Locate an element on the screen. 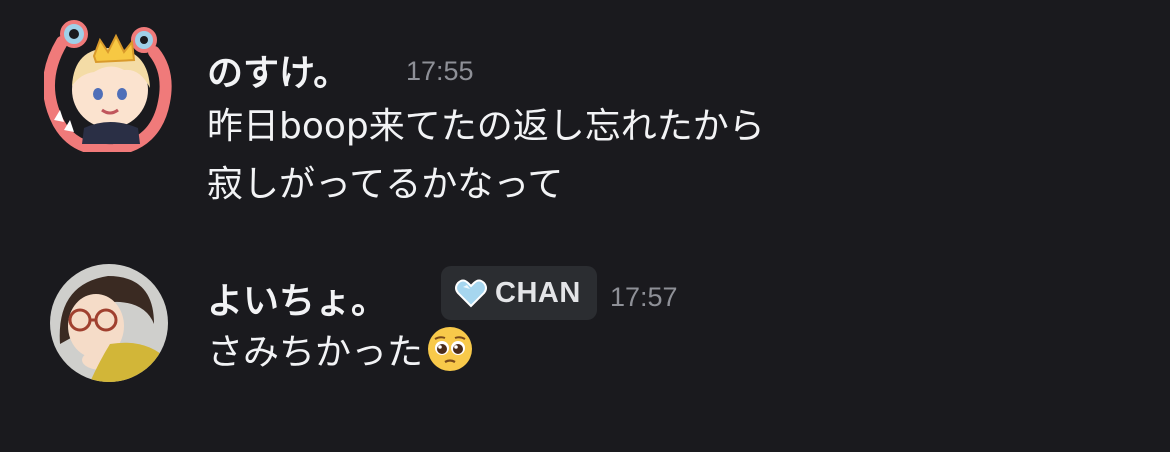 Image resolution: width=1170 pixels, height=452 pixels. avatar-glasses-character-icon is located at coordinates (109, 323).